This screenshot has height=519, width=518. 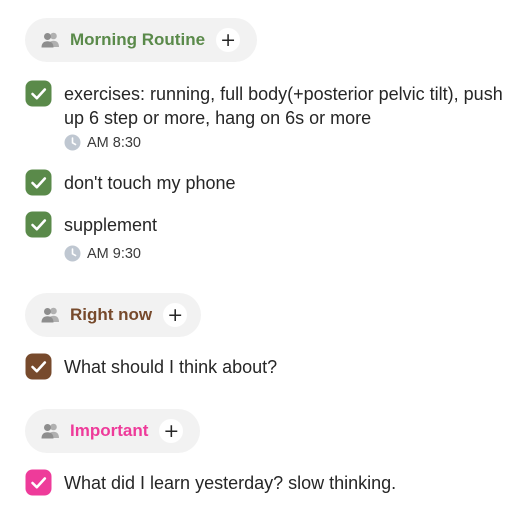 What do you see at coordinates (266, 183) in the screenshot?
I see `task-item: don't touch my phone` at bounding box center [266, 183].